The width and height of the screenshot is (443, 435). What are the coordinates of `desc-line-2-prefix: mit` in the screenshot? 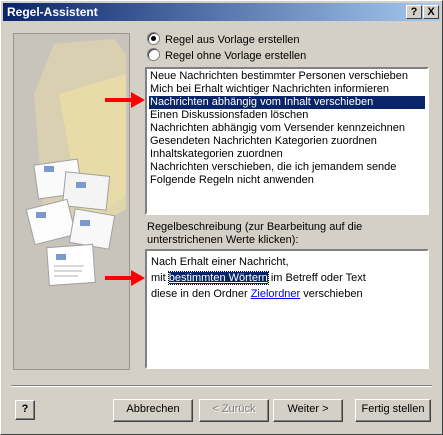 It's located at (158, 278).